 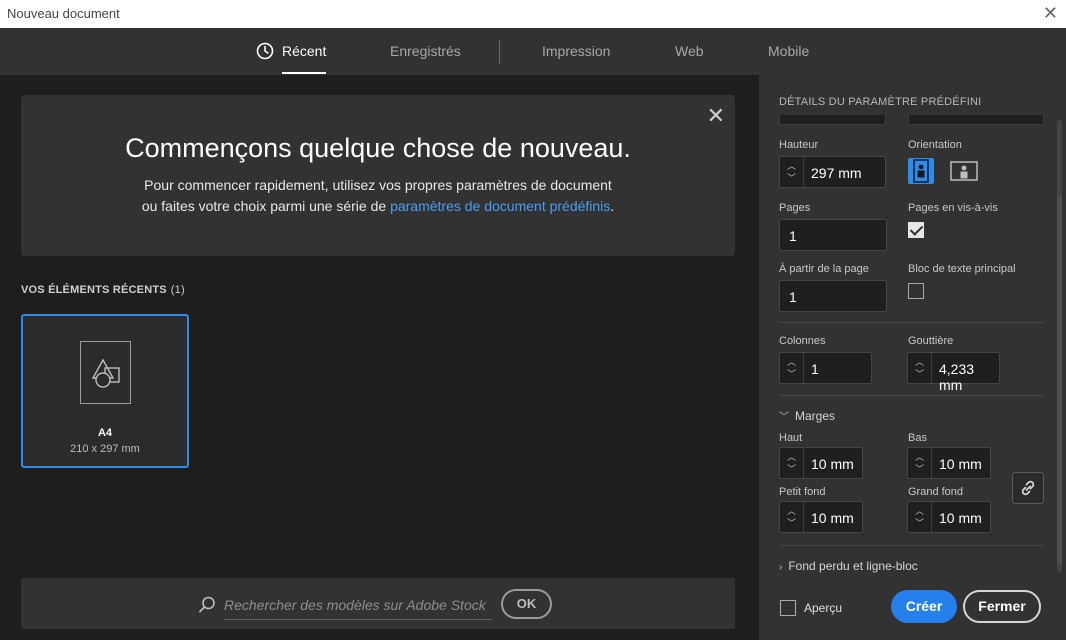 What do you see at coordinates (953, 372) in the screenshot?
I see `gutter-field: ︿ ﹀ 4,233 mm` at bounding box center [953, 372].